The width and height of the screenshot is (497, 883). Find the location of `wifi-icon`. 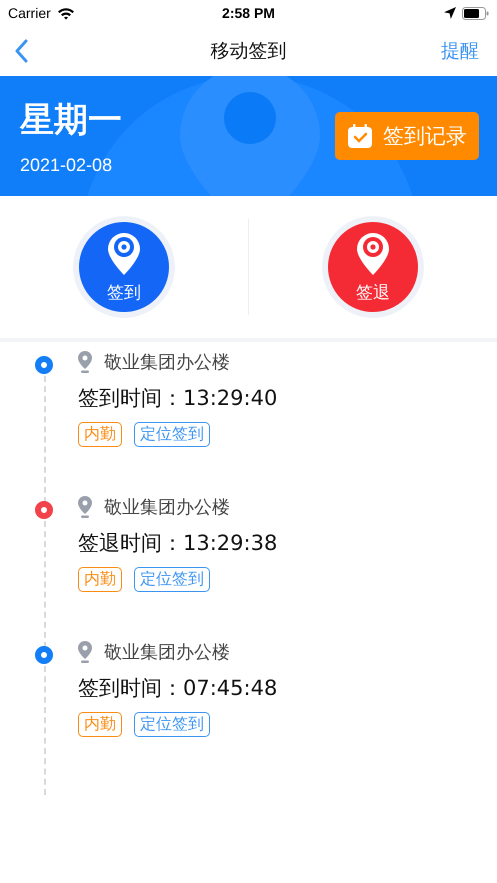

wifi-icon is located at coordinates (65, 13).